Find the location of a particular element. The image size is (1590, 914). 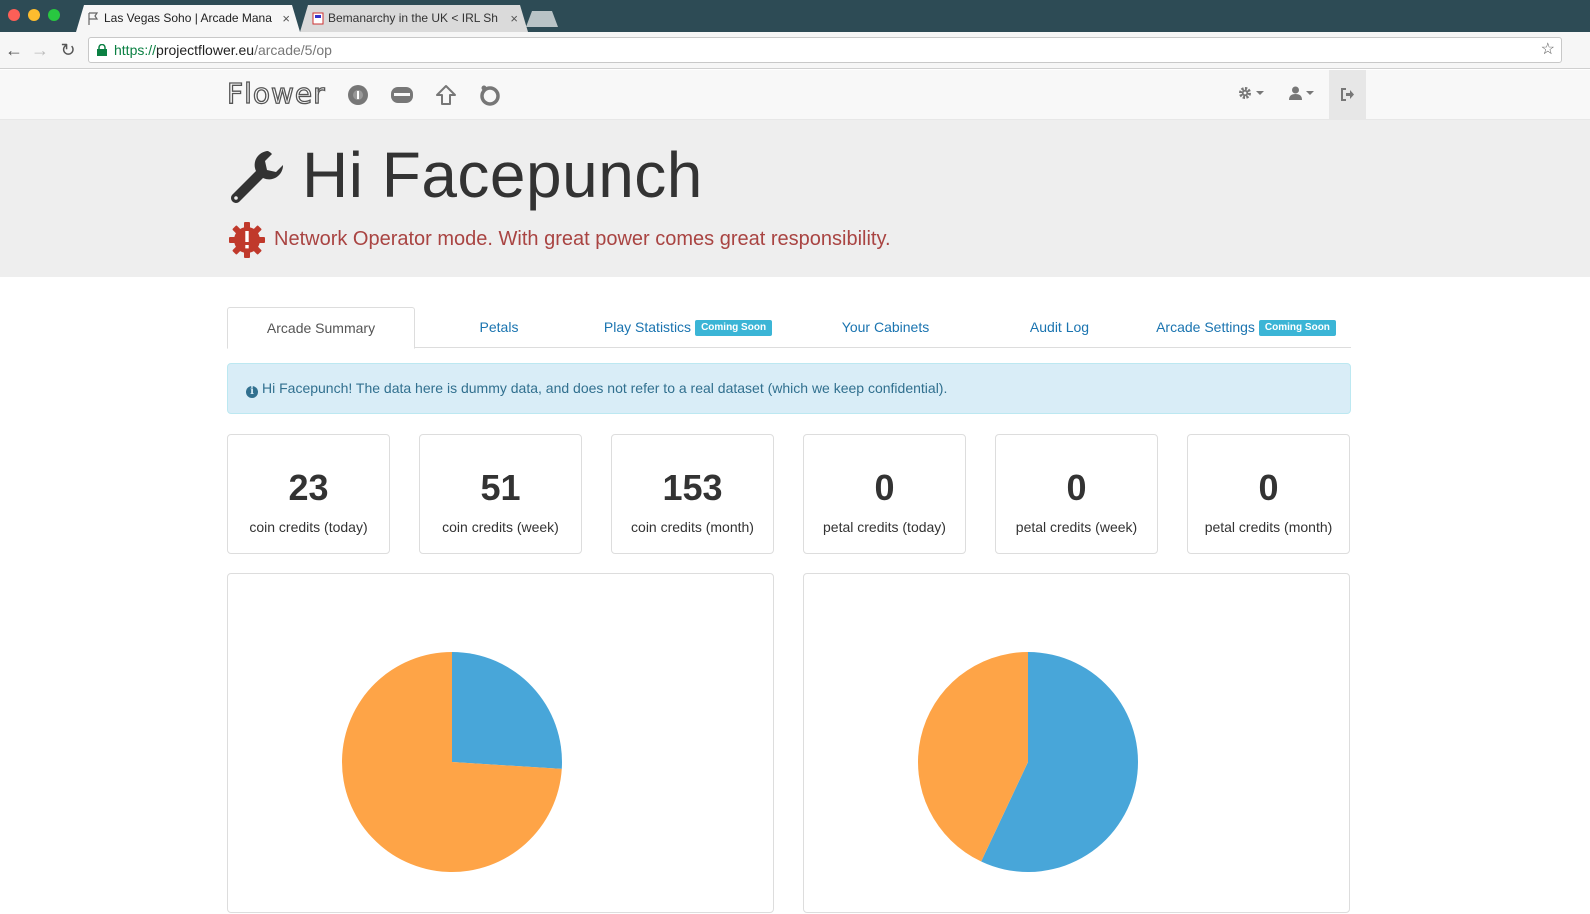

tab-play-statistics: Play Statistics Coming Soon is located at coordinates (688, 327).